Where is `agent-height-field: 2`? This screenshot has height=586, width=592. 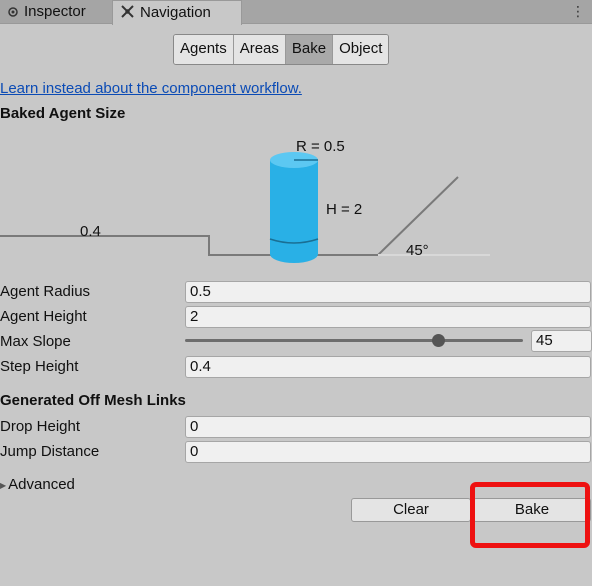 agent-height-field: 2 is located at coordinates (388, 317).